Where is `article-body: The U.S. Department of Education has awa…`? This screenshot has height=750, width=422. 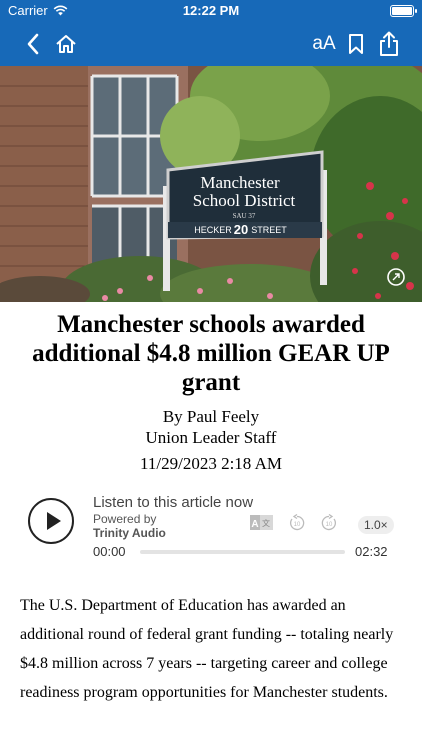 article-body: The U.S. Department of Education has awa… is located at coordinates (207, 649).